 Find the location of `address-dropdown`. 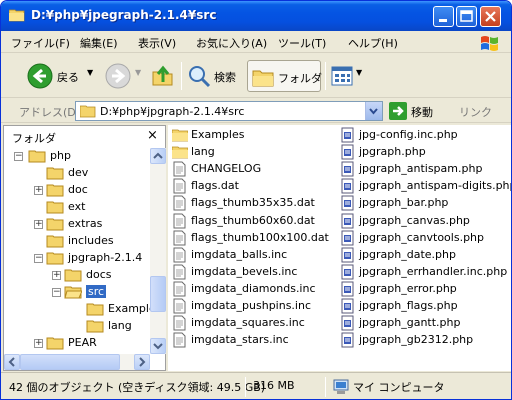

address-dropdown is located at coordinates (373, 111).